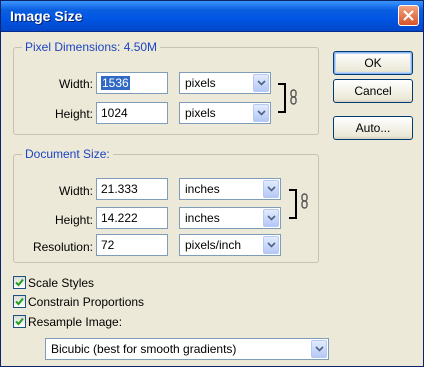  Describe the element at coordinates (200, 113) in the screenshot. I see `pixel-height-unit: pixels` at that location.